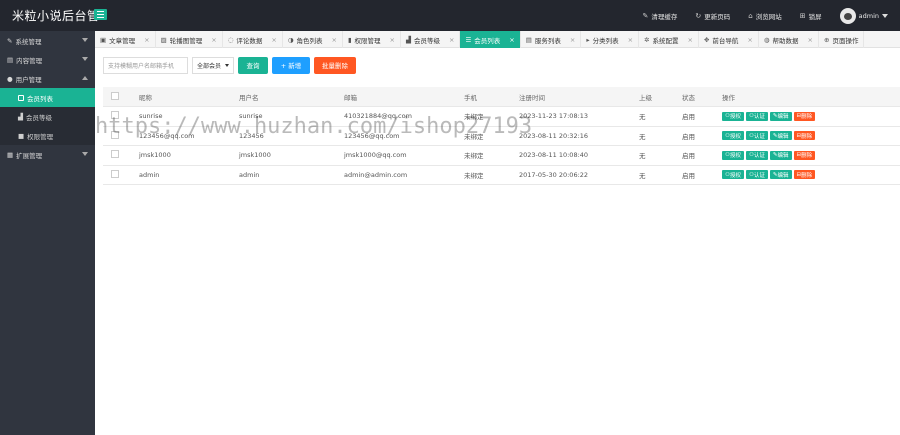  I want to click on browse-site-link: ⌂ 浏览网站, so click(764, 16).